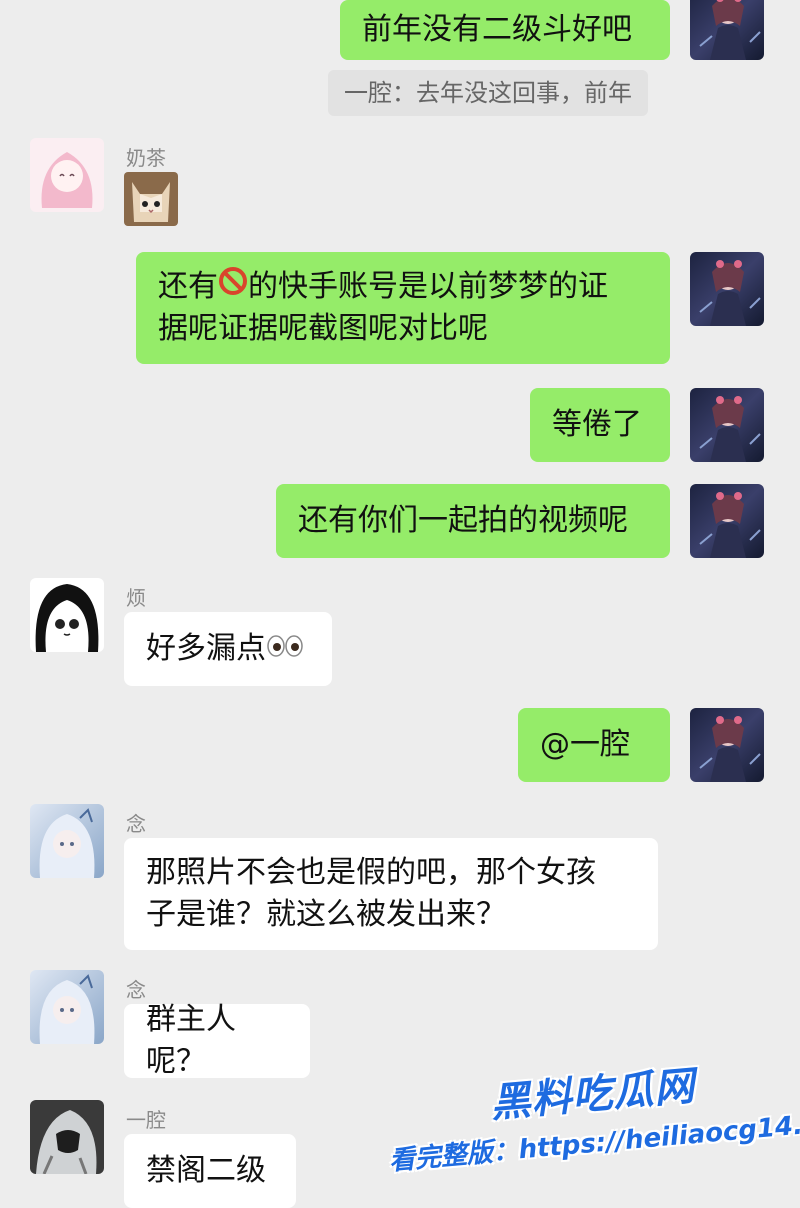 This screenshot has height=1208, width=800. What do you see at coordinates (67, 175) in the screenshot?
I see `avatar-naicha` at bounding box center [67, 175].